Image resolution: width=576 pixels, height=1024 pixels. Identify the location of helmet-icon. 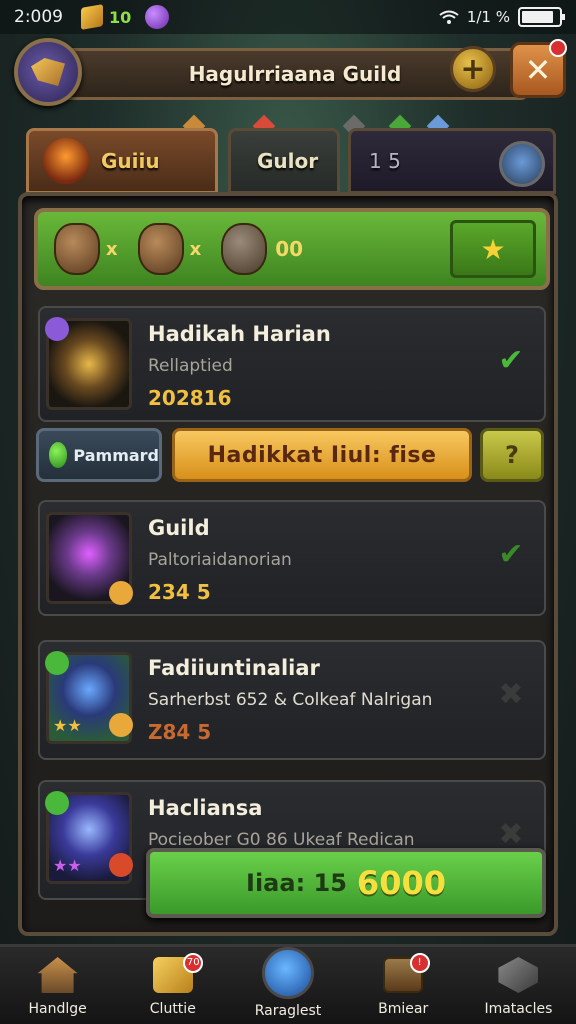
(160, 249).